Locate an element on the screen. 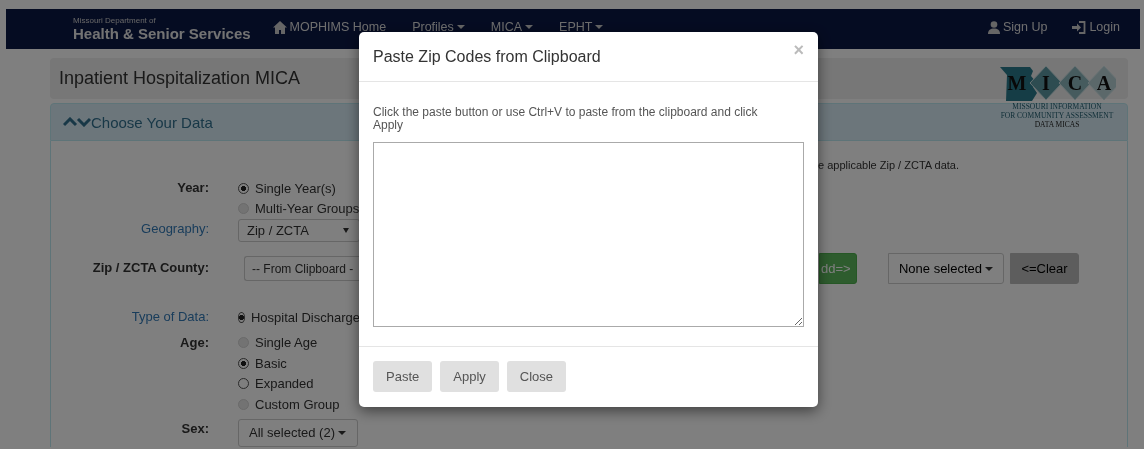 The image size is (1144, 449). brand-title: Health & Senior Services is located at coordinates (162, 33).